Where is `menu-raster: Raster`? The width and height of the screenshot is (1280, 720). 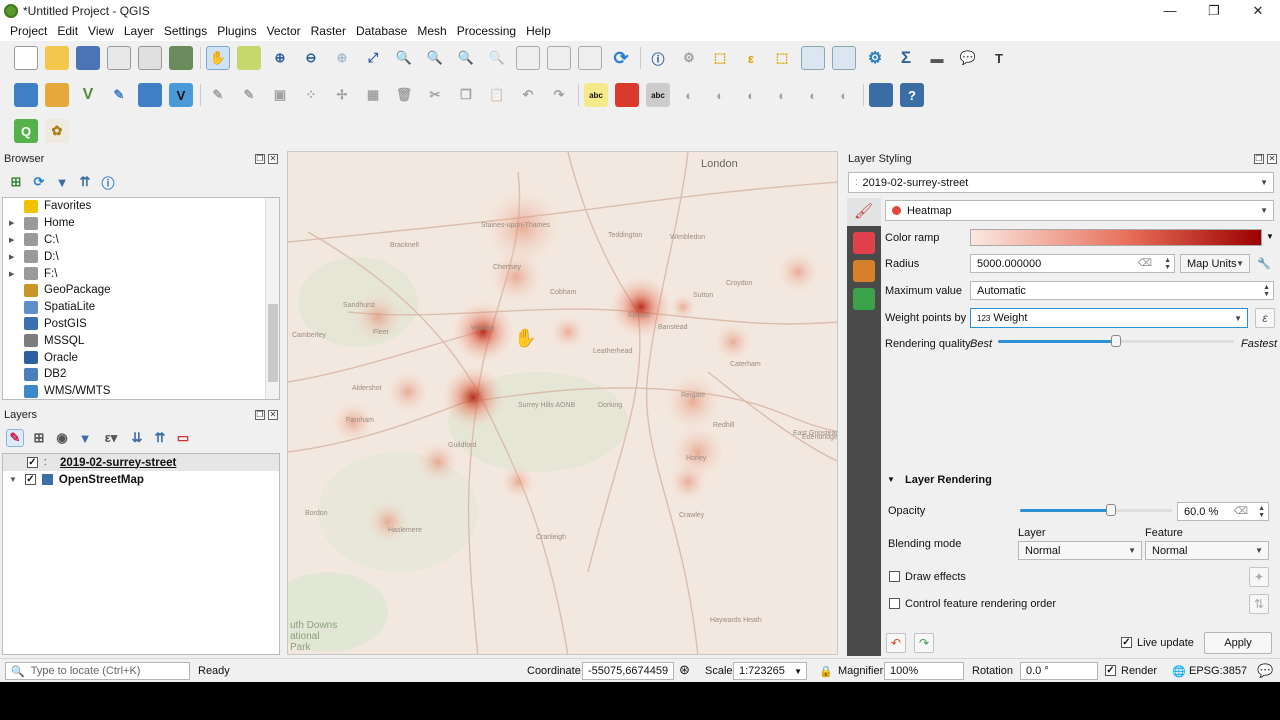 menu-raster: Raster is located at coordinates (328, 31).